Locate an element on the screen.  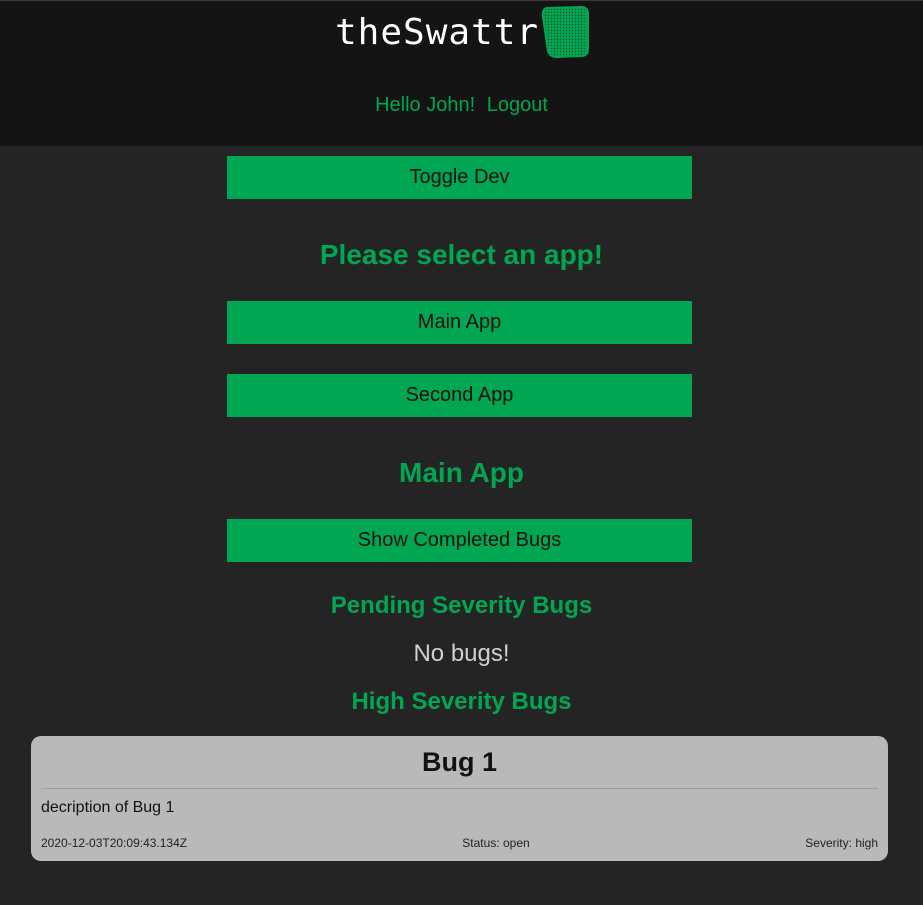
bug-status: Status: open is located at coordinates (496, 843).